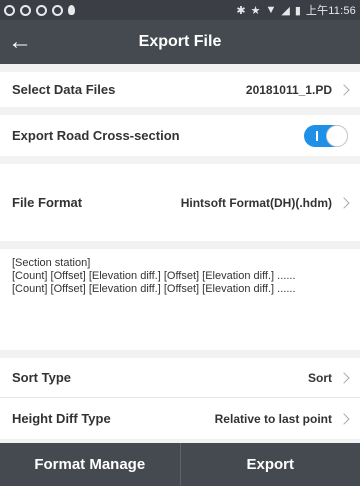 Image resolution: width=360 pixels, height=486 pixels. What do you see at coordinates (96, 135) in the screenshot?
I see `export-road-cross-section-label: Export Road Cross-section` at bounding box center [96, 135].